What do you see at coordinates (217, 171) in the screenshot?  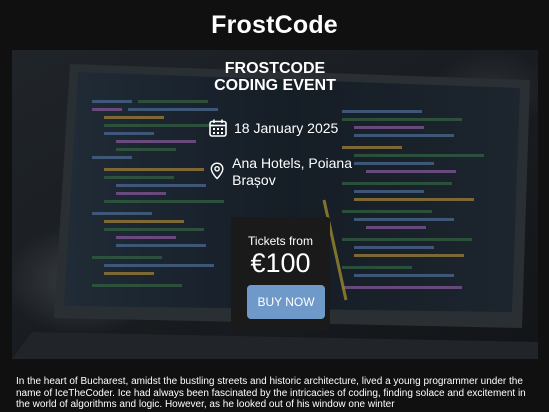 I see `map-pin-icon` at bounding box center [217, 171].